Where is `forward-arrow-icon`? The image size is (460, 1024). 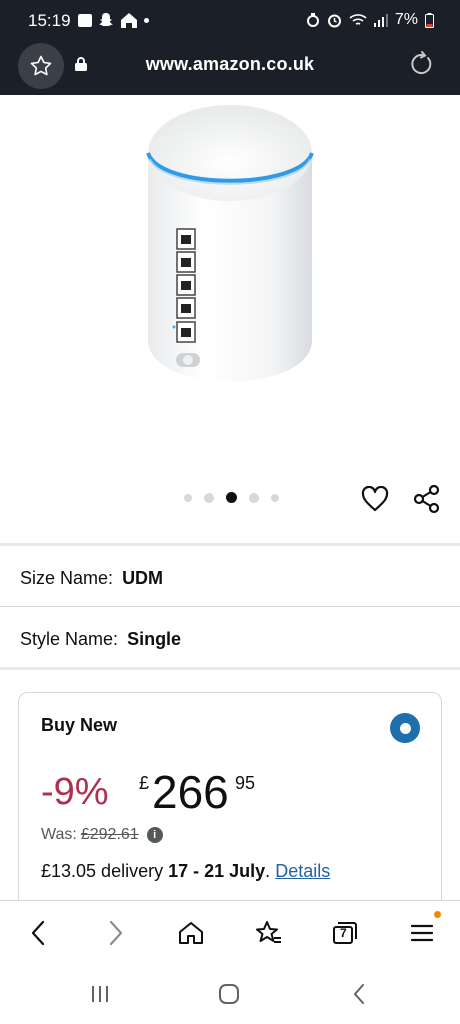
forward-arrow-icon is located at coordinates (116, 933).